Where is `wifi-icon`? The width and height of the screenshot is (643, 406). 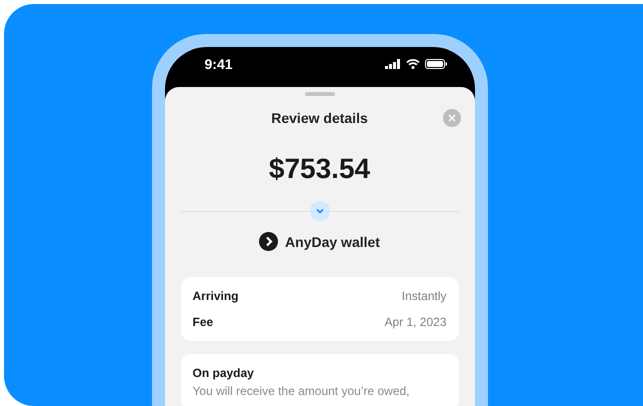 wifi-icon is located at coordinates (413, 64).